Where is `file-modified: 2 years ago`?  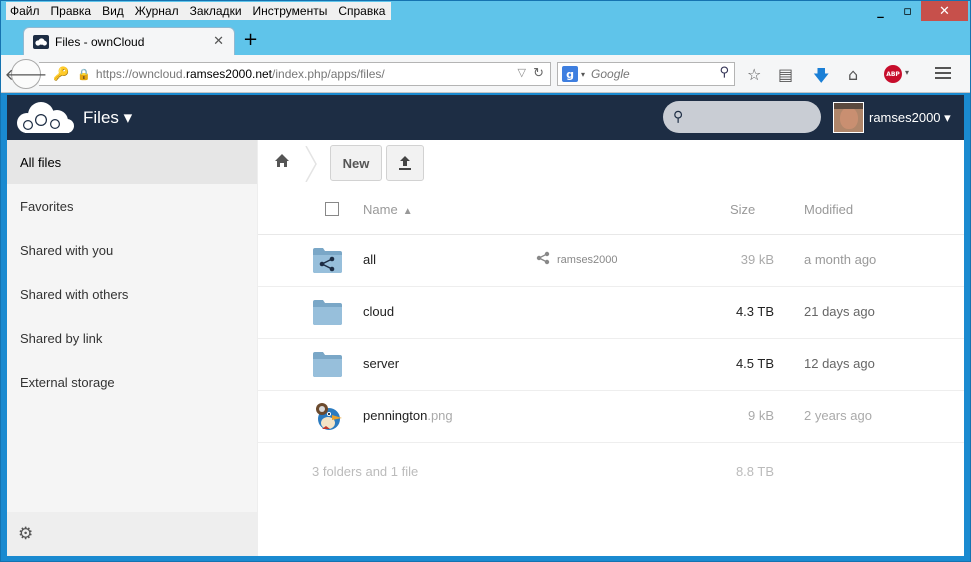 file-modified: 2 years ago is located at coordinates (838, 415).